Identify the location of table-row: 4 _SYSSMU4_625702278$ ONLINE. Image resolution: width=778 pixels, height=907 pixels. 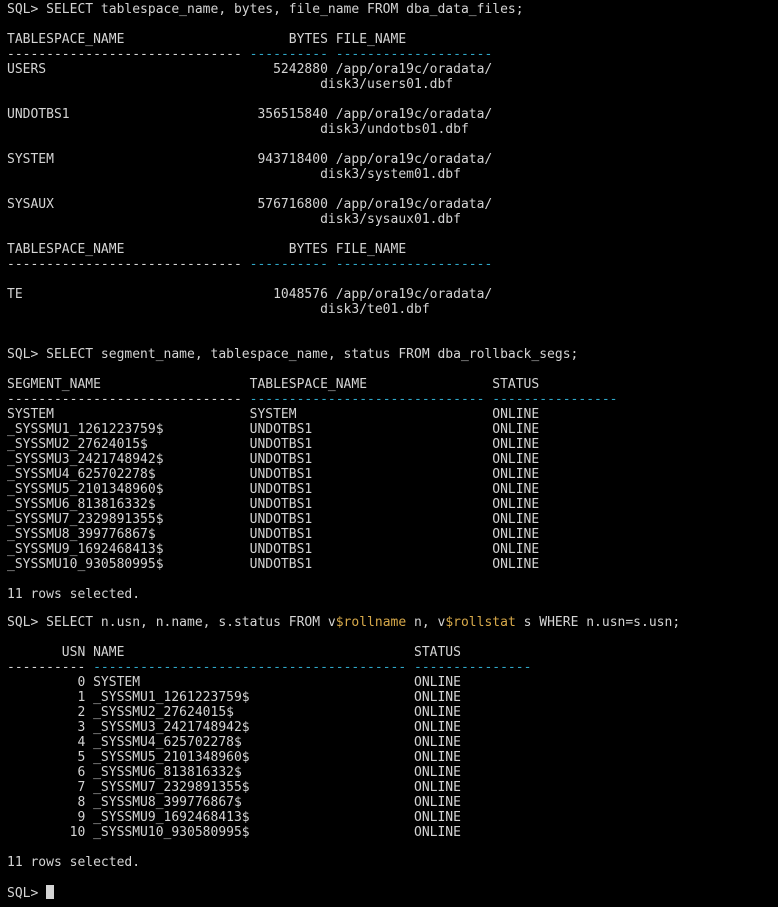
(234, 742).